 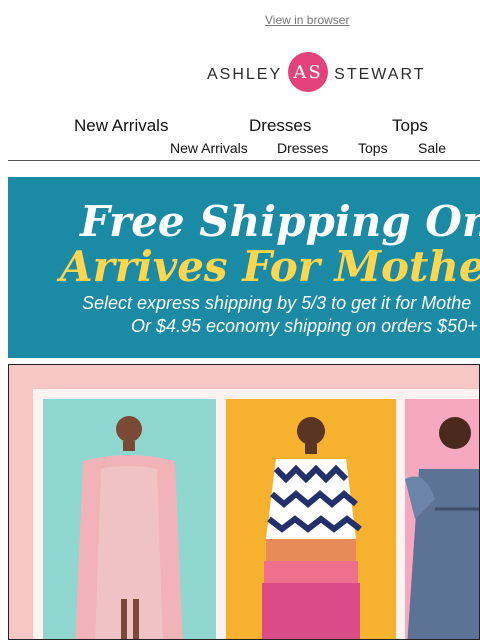 I want to click on svg-text: AS, so click(x=307, y=72).